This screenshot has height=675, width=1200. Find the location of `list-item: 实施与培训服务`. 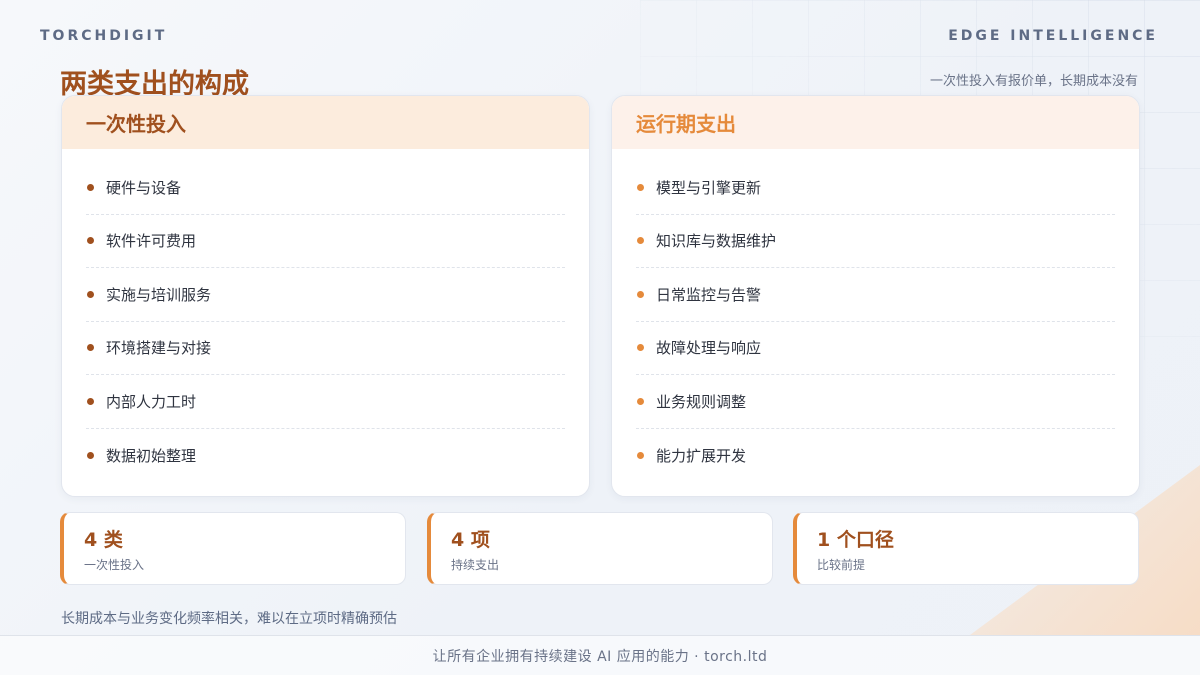

list-item: 实施与培训服务 is located at coordinates (325, 295).